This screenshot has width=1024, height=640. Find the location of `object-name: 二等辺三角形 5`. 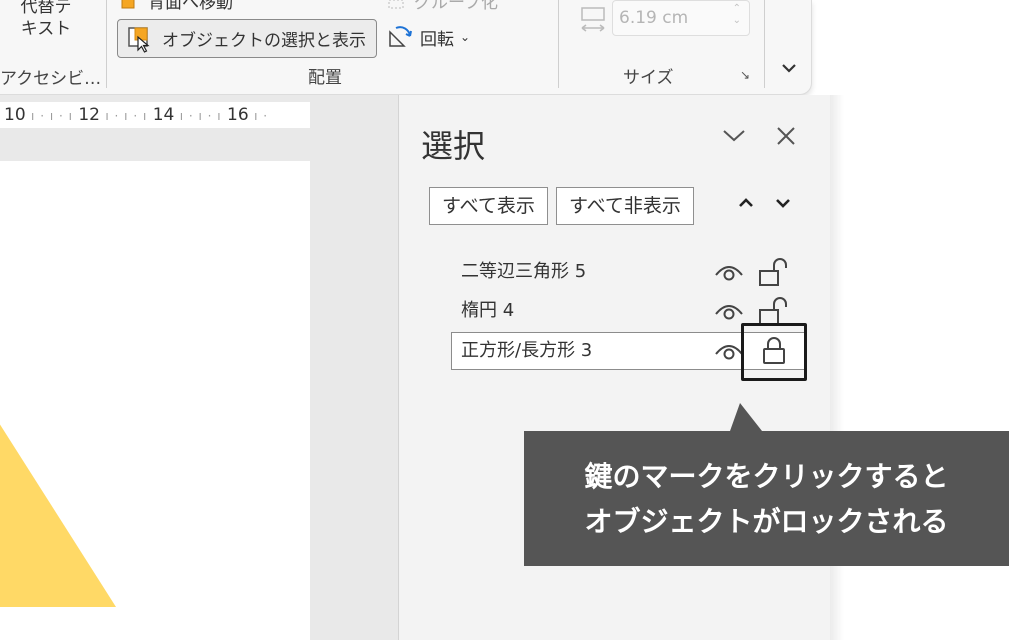

object-name: 二等辺三角形 5 is located at coordinates (524, 271).